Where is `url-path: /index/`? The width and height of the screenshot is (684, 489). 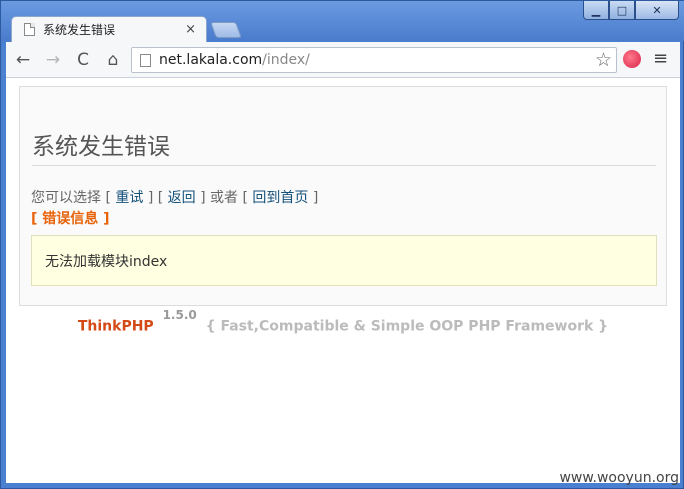 url-path: /index/ is located at coordinates (286, 60).